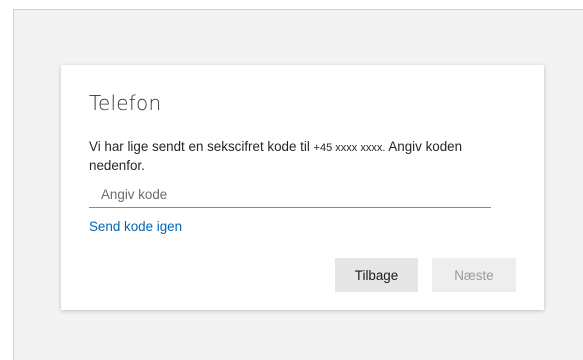 This screenshot has width=583, height=360. I want to click on code-input, so click(290, 194).